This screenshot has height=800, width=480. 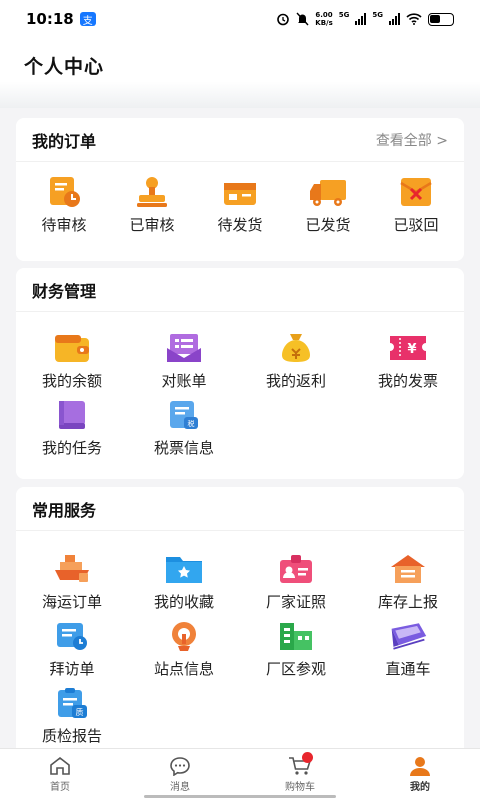 I want to click on service-quality-report: 质 质检报告, so click(x=72, y=715).